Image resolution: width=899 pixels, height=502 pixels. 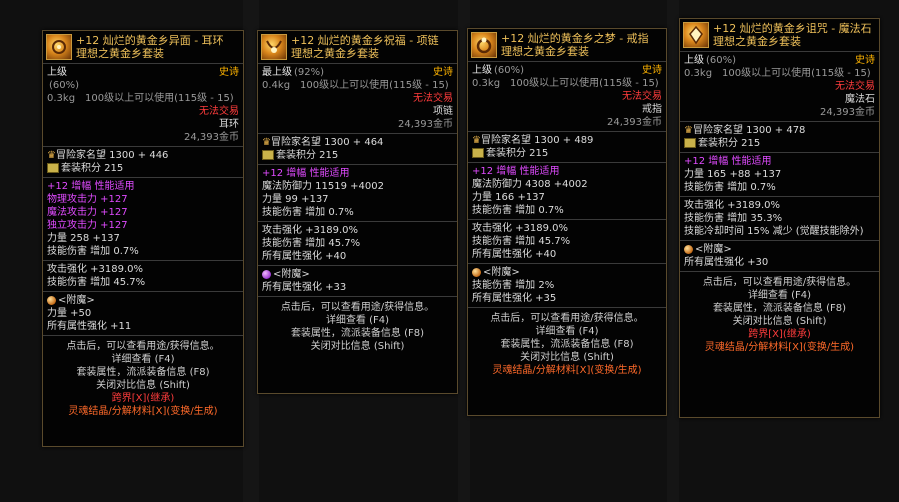 What do you see at coordinates (59, 47) in the screenshot?
I see `earring-item-icon` at bounding box center [59, 47].